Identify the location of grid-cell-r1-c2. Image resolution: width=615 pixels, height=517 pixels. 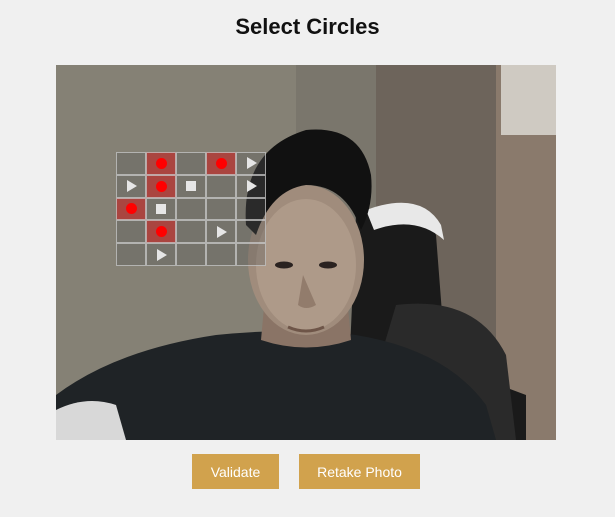
(191, 186).